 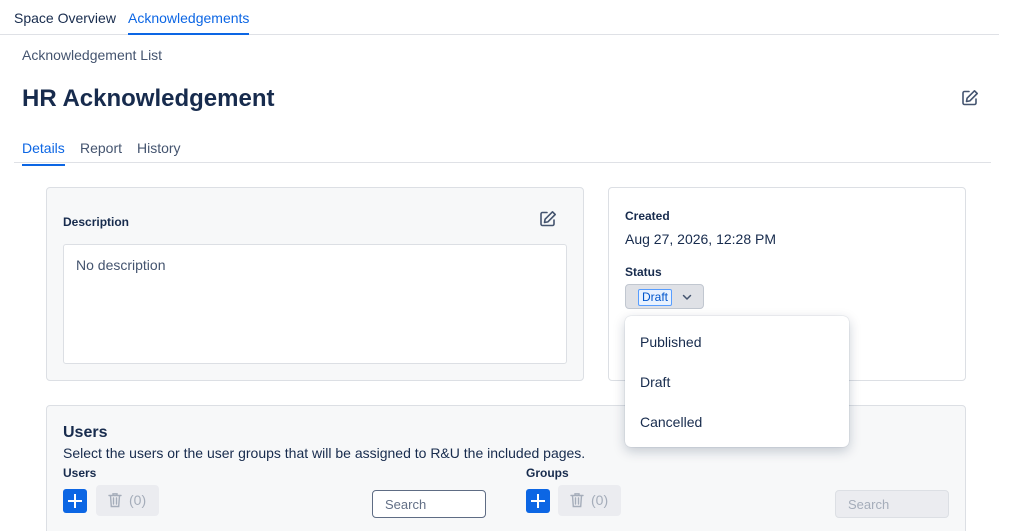 What do you see at coordinates (502, 148) in the screenshot?
I see `detail-tabs: Details Report History` at bounding box center [502, 148].